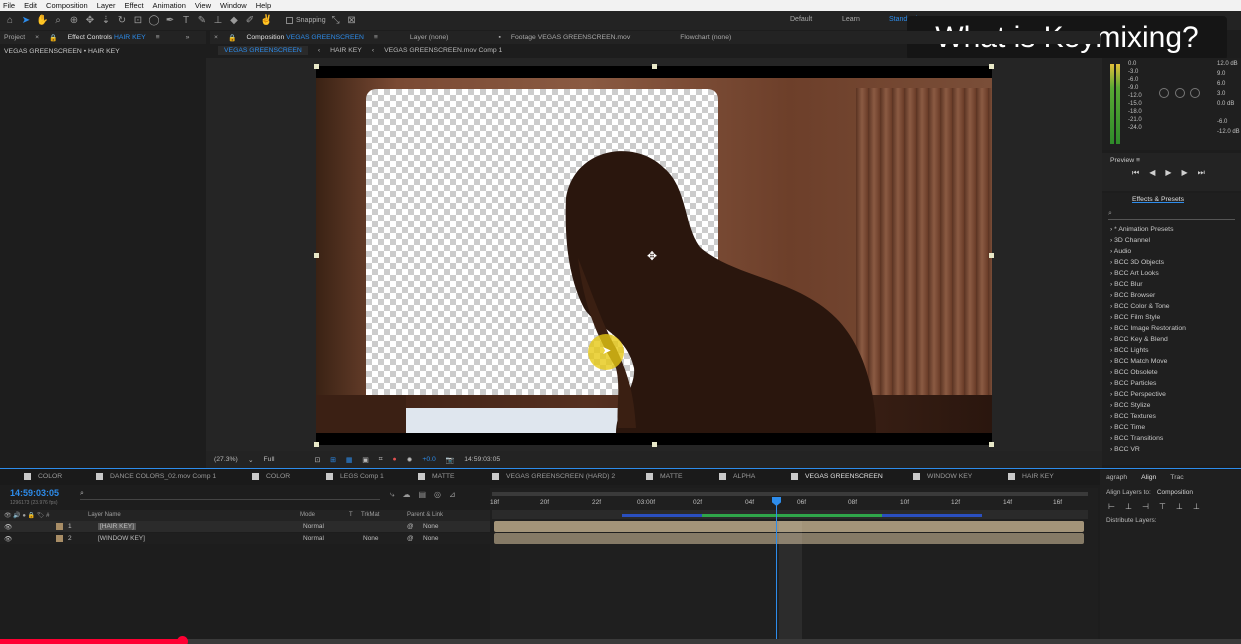 The image size is (1241, 644). I want to click on roto-brush-icon: ✐, so click(250, 21).